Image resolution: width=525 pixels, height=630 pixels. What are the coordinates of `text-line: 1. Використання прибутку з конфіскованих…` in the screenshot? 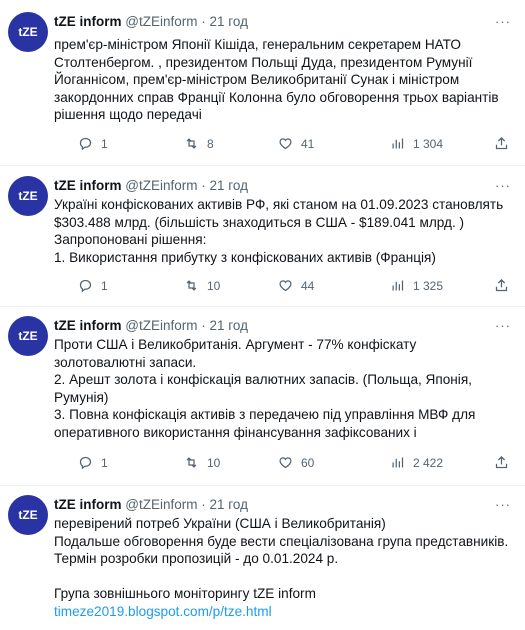 It's located at (245, 257).